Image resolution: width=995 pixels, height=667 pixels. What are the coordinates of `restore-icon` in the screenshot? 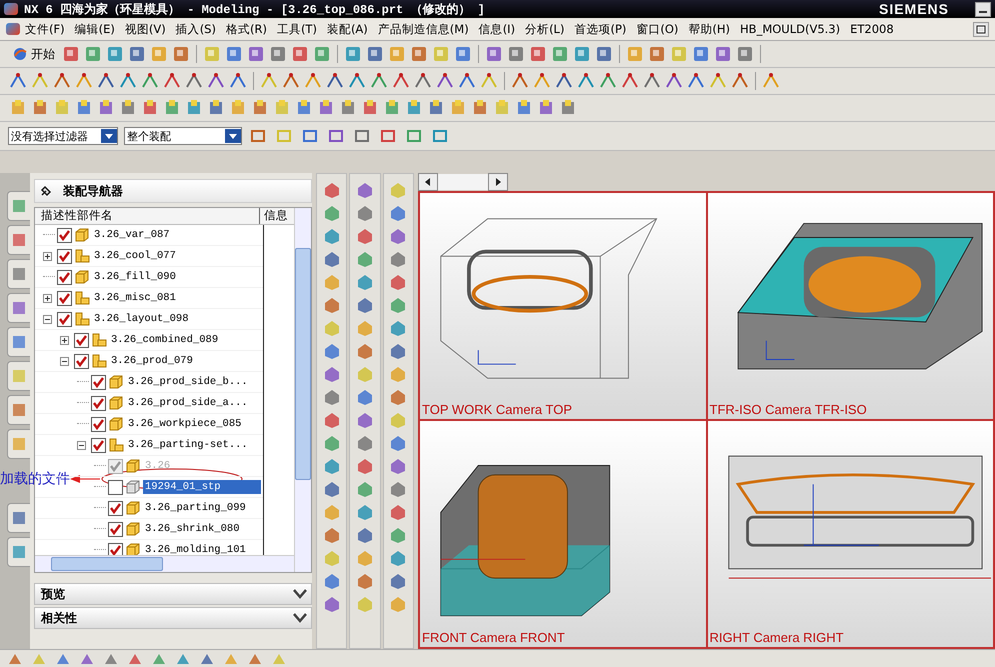 It's located at (981, 29).